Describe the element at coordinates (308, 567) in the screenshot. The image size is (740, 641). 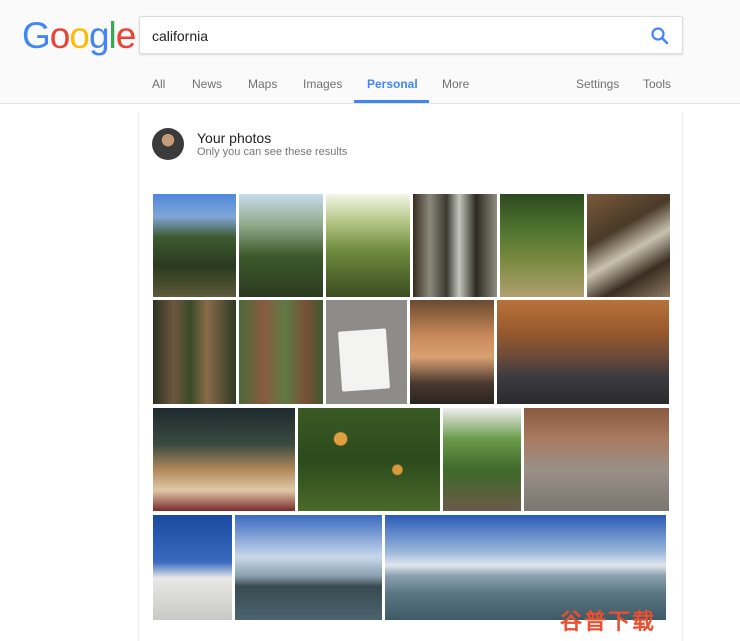
I see `bay-pier-photo` at that location.